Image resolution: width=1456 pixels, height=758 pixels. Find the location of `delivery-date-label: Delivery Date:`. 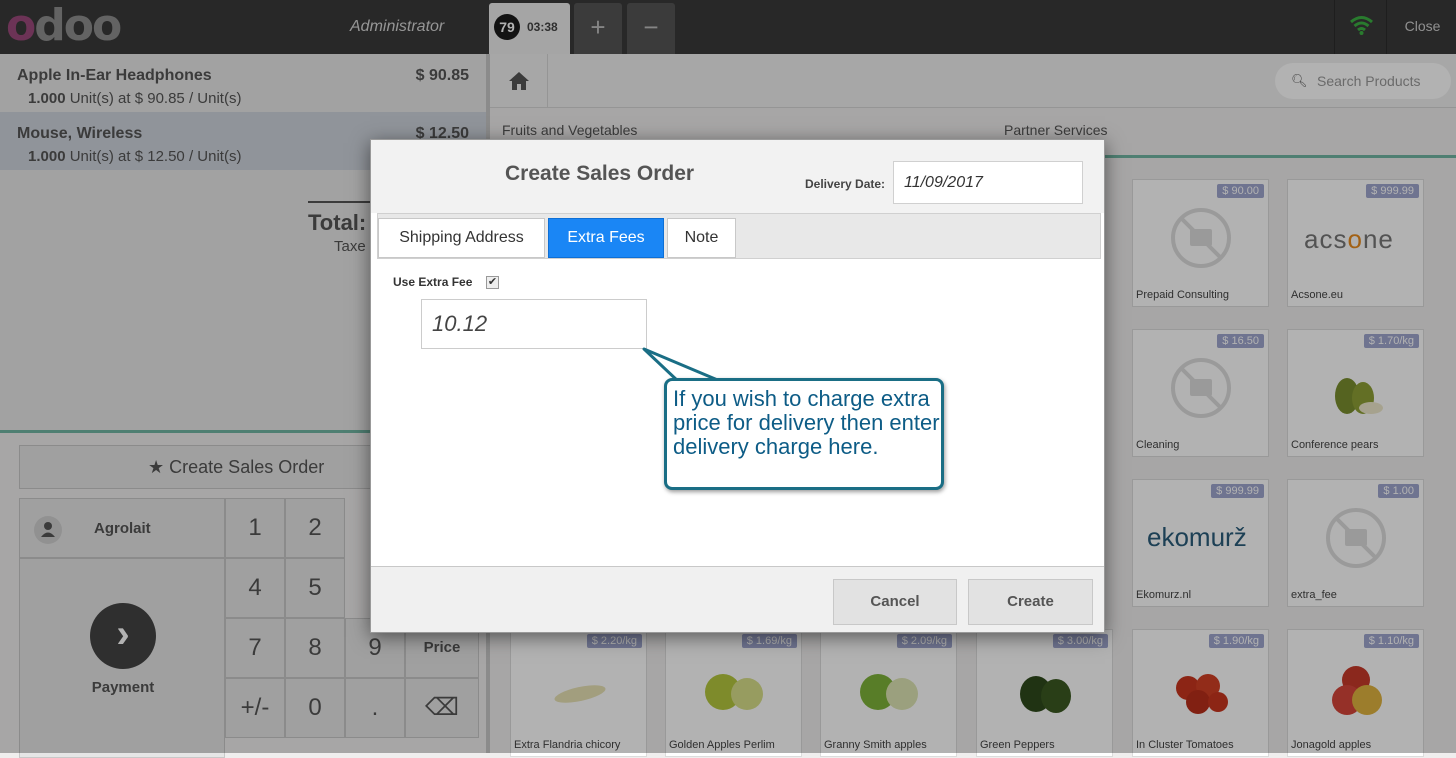

delivery-date-label: Delivery Date: is located at coordinates (845, 184).